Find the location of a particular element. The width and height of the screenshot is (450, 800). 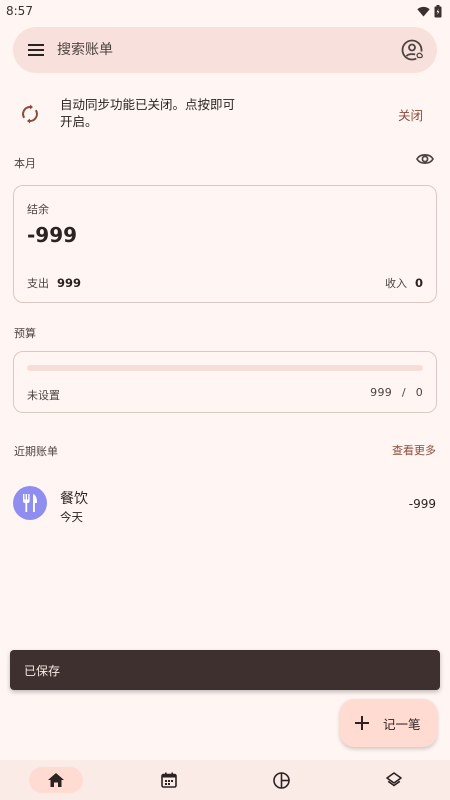

nav-home is located at coordinates (56, 780).